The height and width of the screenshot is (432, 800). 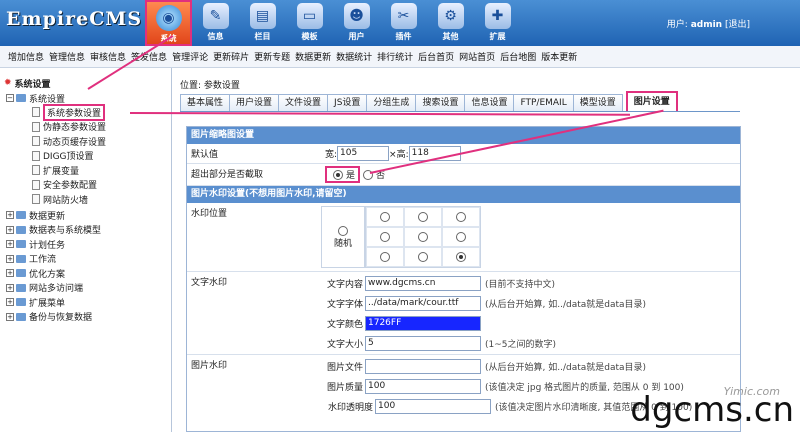 What do you see at coordinates (433, 406) in the screenshot?
I see `alpha-input: 100` at bounding box center [433, 406].